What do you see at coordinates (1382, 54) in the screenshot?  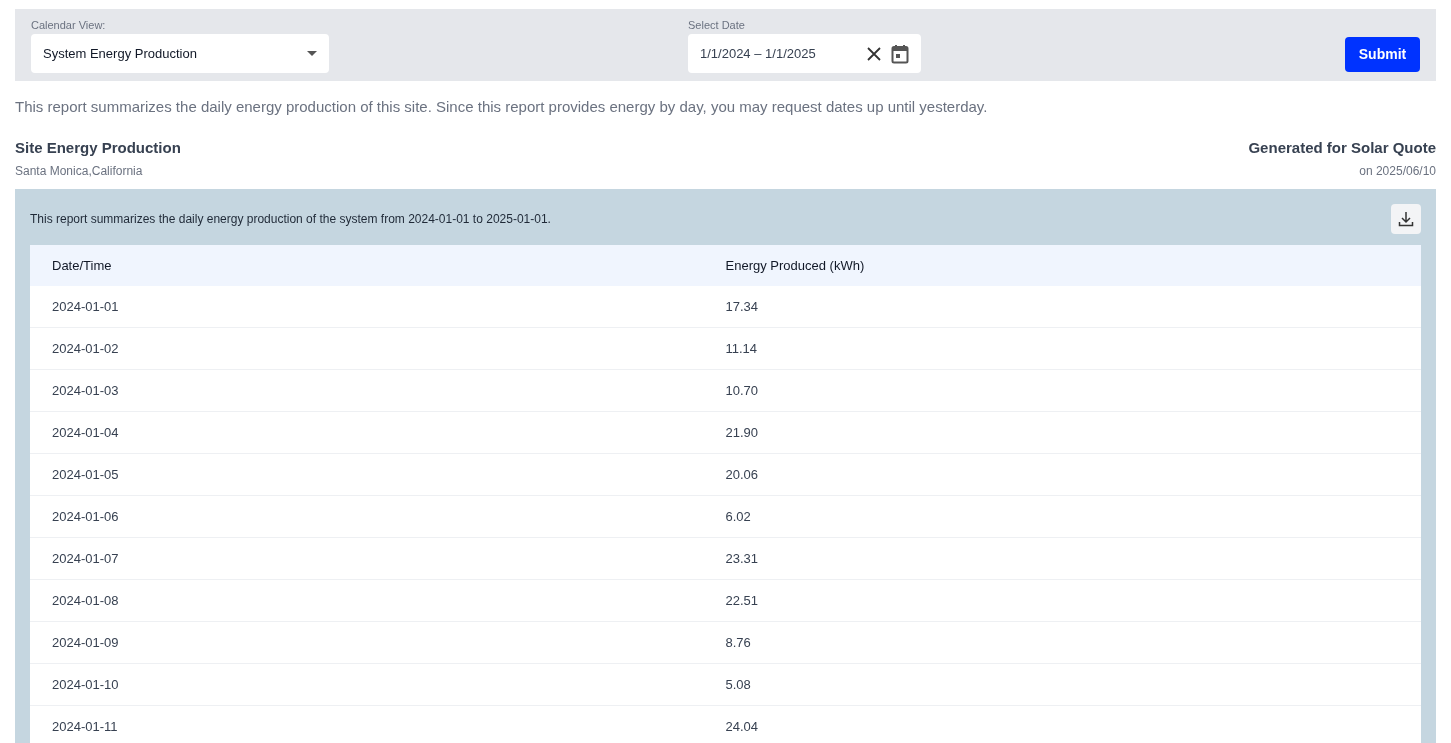 I see `submit-button: Submit` at bounding box center [1382, 54].